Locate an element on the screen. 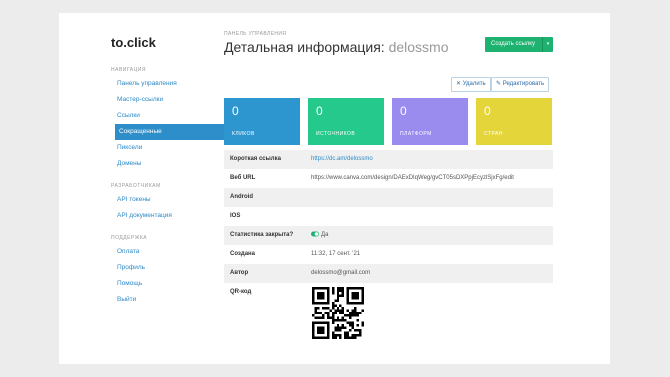 The image size is (670, 377). stat-label: ИСТОЧНИКОВ is located at coordinates (336, 134).